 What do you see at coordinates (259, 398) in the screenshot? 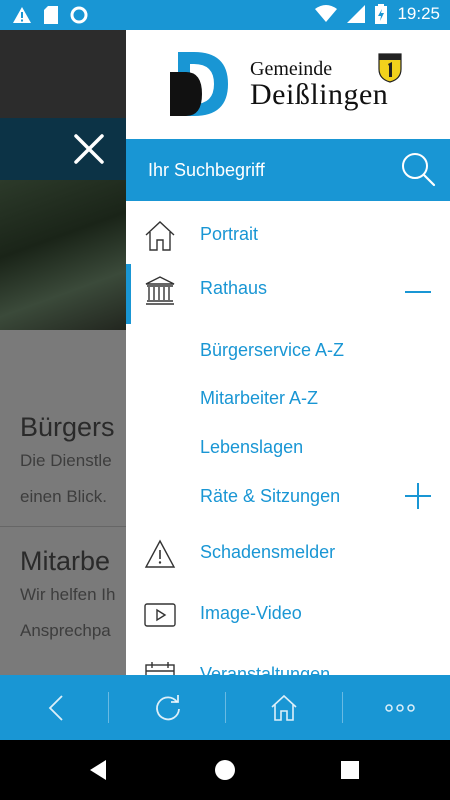
I see `submenu-item-mitarbeiter: Mitarbeiter A-Z` at bounding box center [259, 398].